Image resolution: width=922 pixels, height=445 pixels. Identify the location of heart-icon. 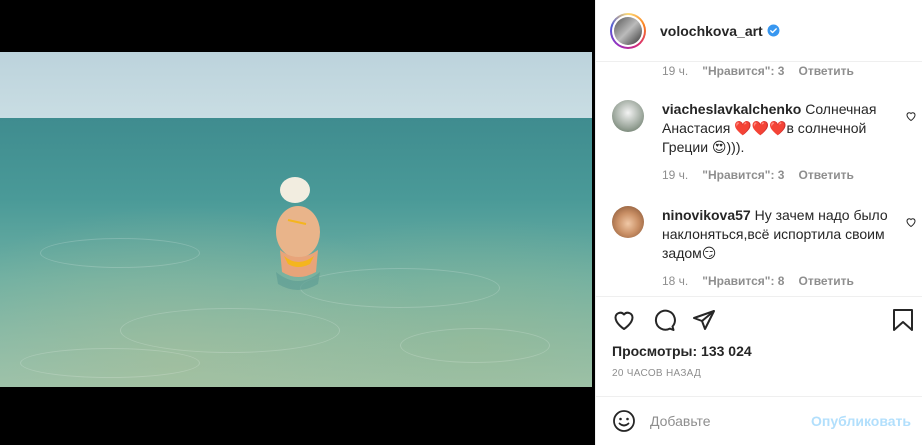
(624, 320).